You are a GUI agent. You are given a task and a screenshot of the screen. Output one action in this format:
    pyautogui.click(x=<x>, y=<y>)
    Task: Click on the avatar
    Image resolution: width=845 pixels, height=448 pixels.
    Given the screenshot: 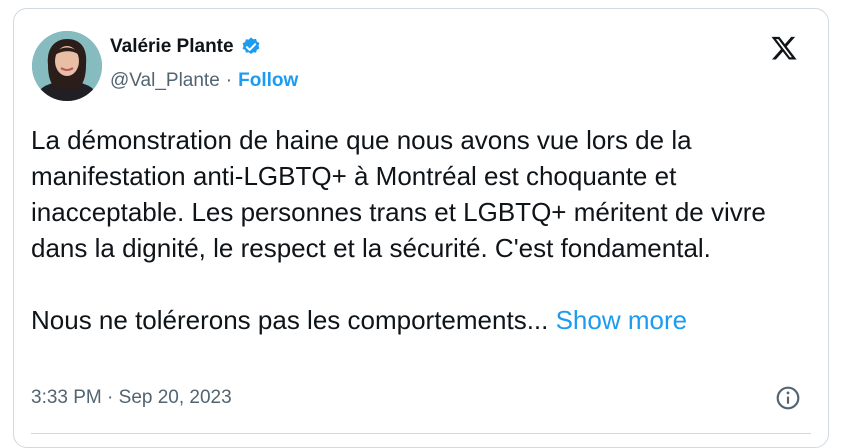 What is the action you would take?
    pyautogui.click(x=67, y=66)
    